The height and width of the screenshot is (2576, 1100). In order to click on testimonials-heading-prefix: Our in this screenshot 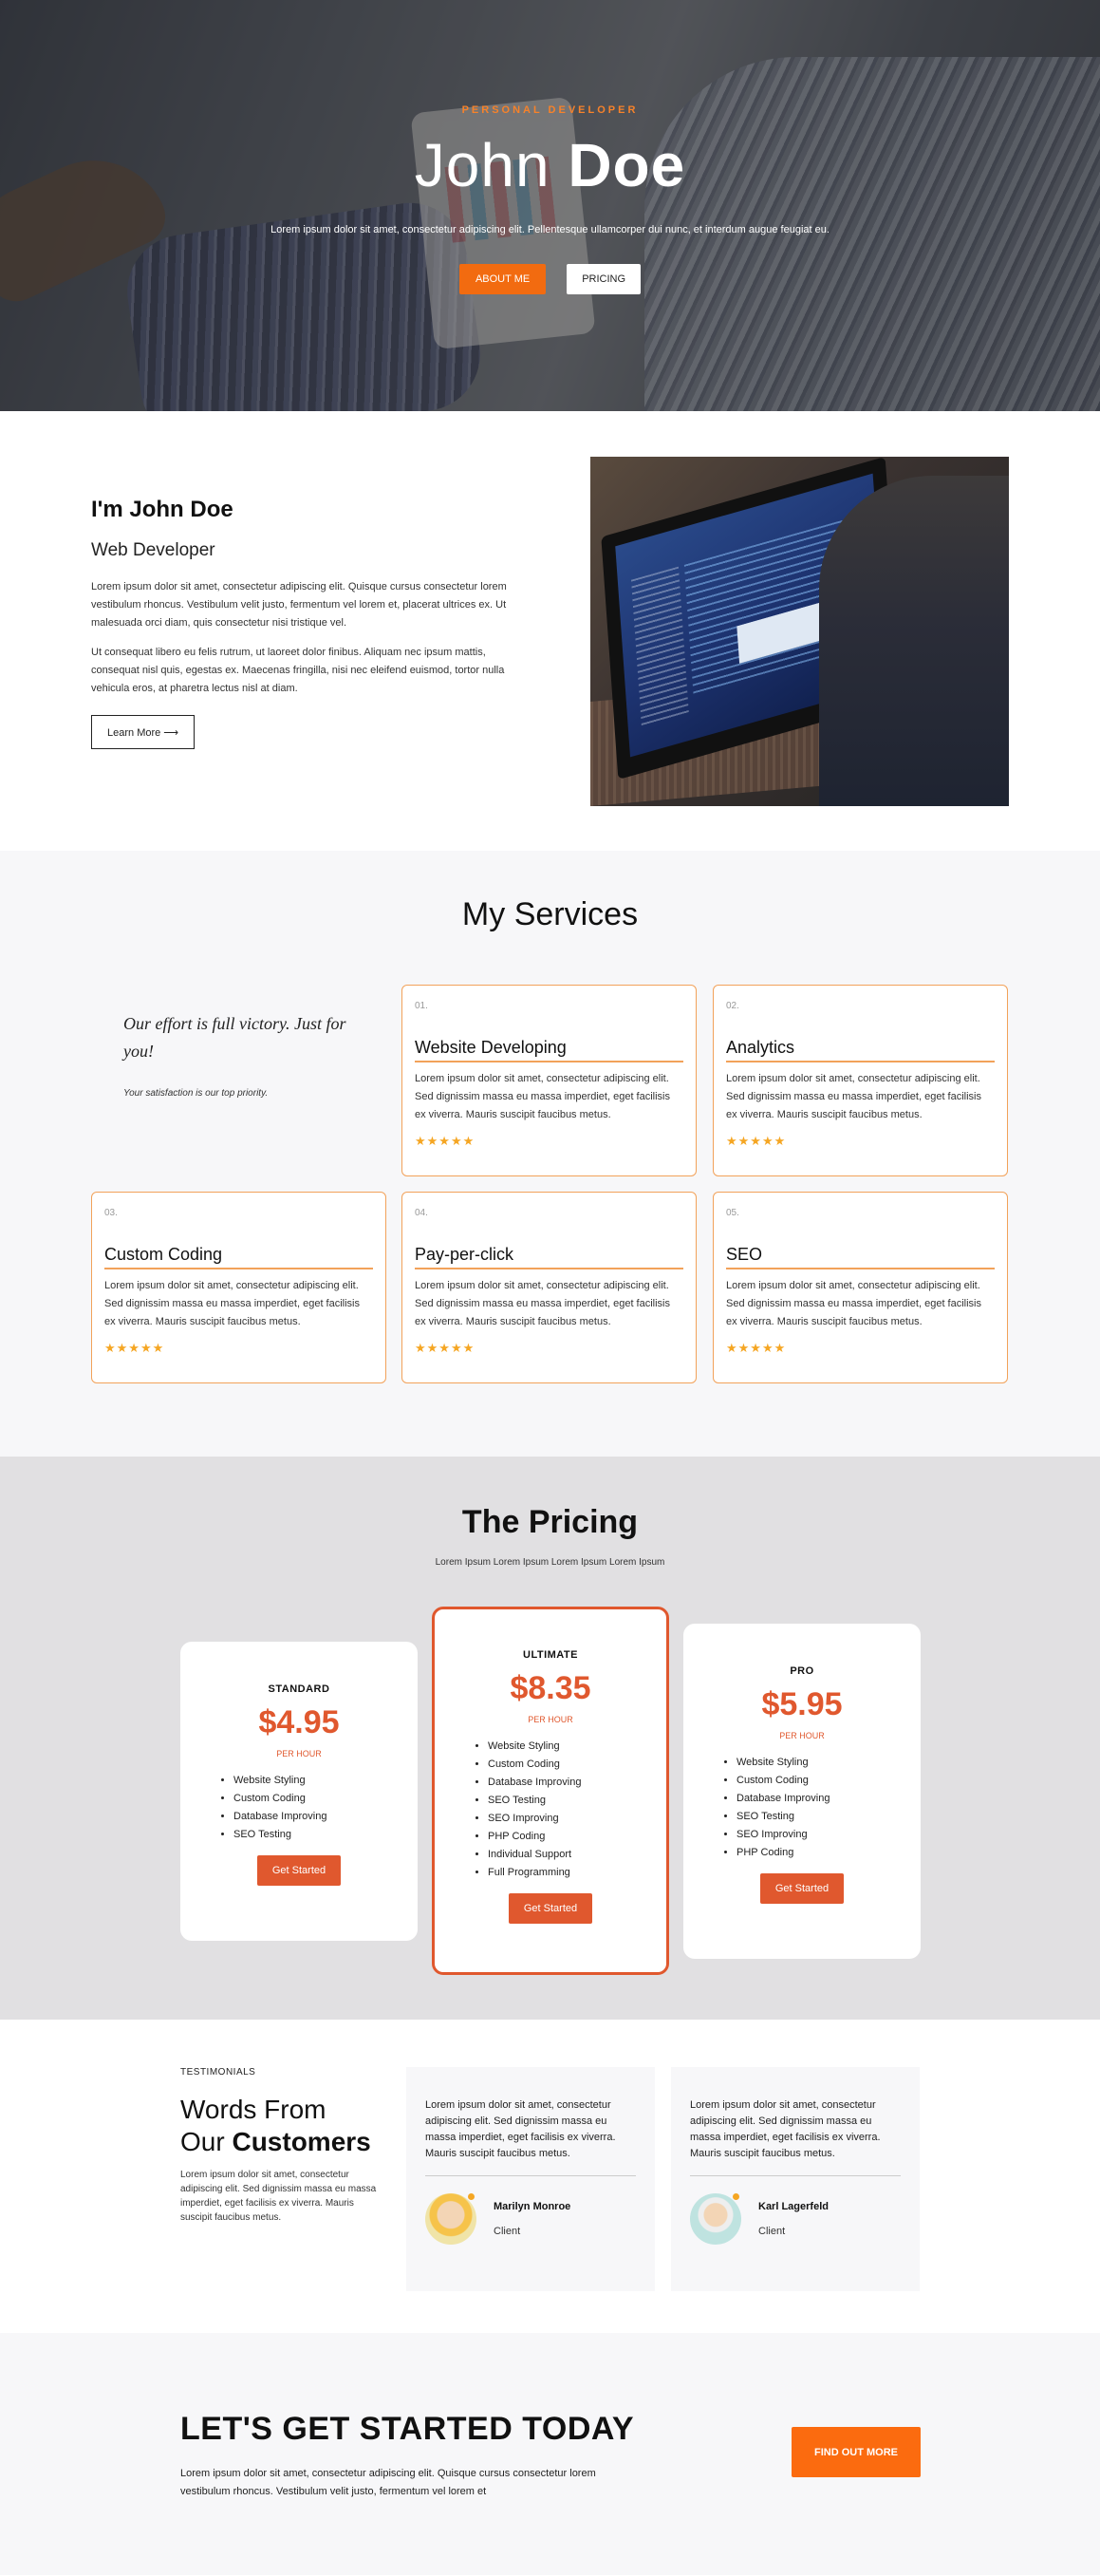, I will do `click(207, 2141)`.